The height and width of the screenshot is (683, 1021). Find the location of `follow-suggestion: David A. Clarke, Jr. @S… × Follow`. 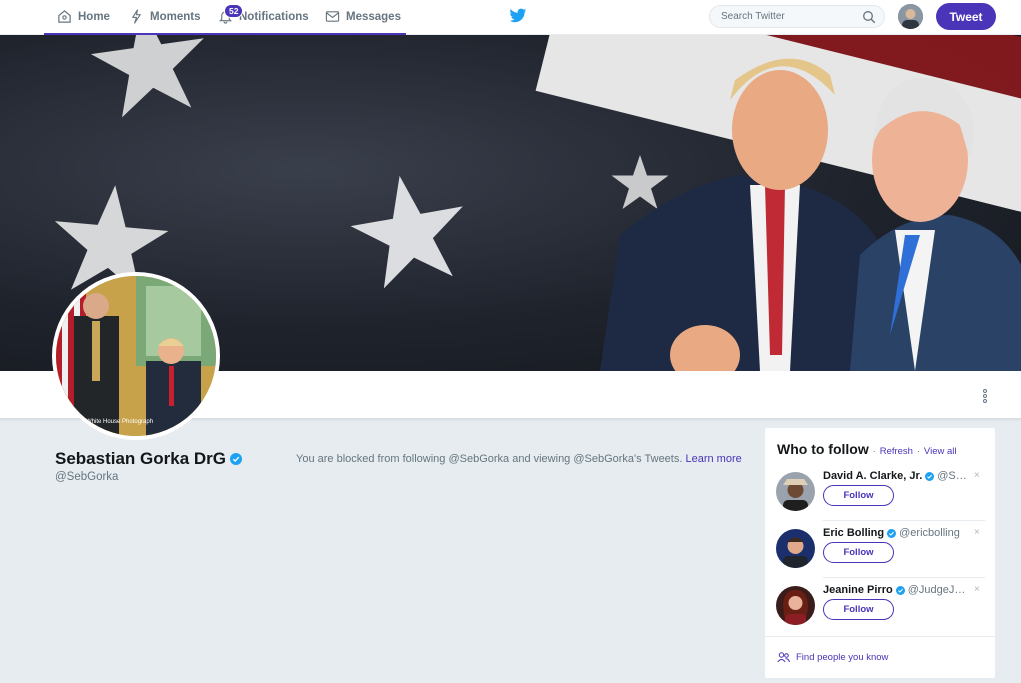

follow-suggestion: David A. Clarke, Jr. @S… × Follow is located at coordinates (880, 492).